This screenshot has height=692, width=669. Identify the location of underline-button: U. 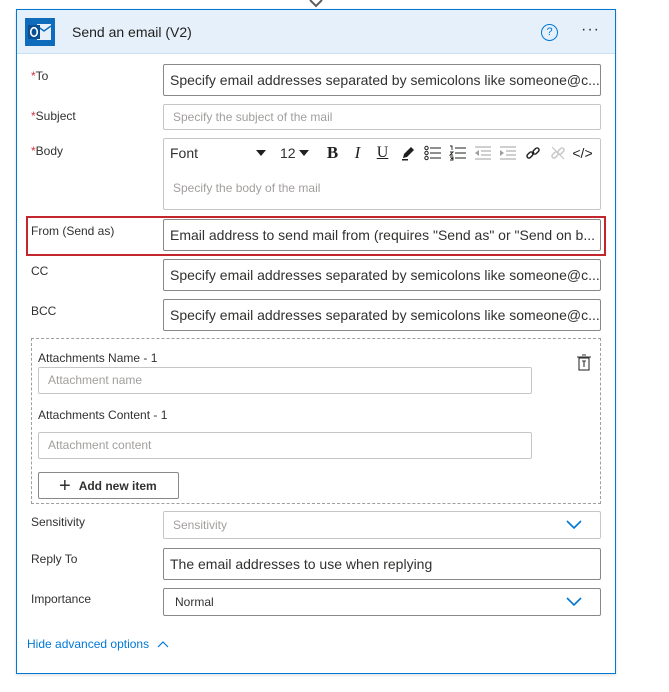
(382, 153).